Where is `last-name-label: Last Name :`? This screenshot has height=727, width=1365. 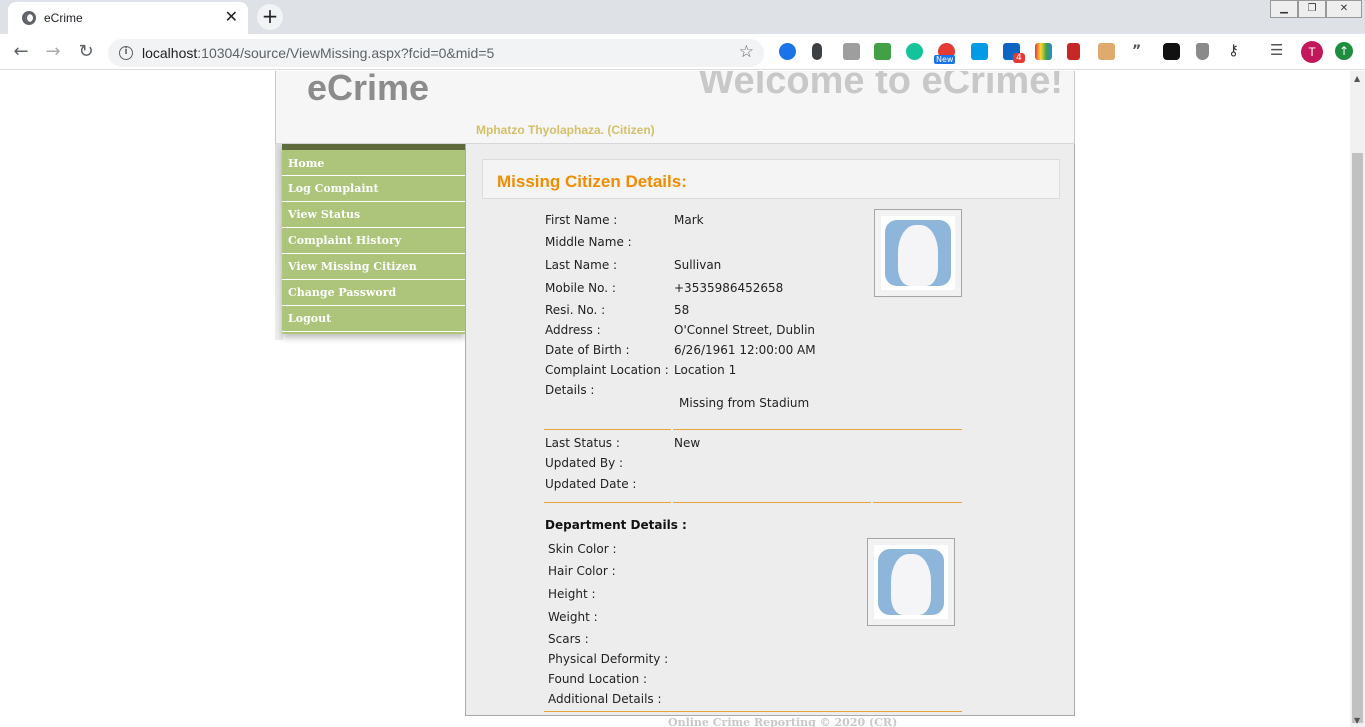
last-name-label: Last Name : is located at coordinates (581, 265).